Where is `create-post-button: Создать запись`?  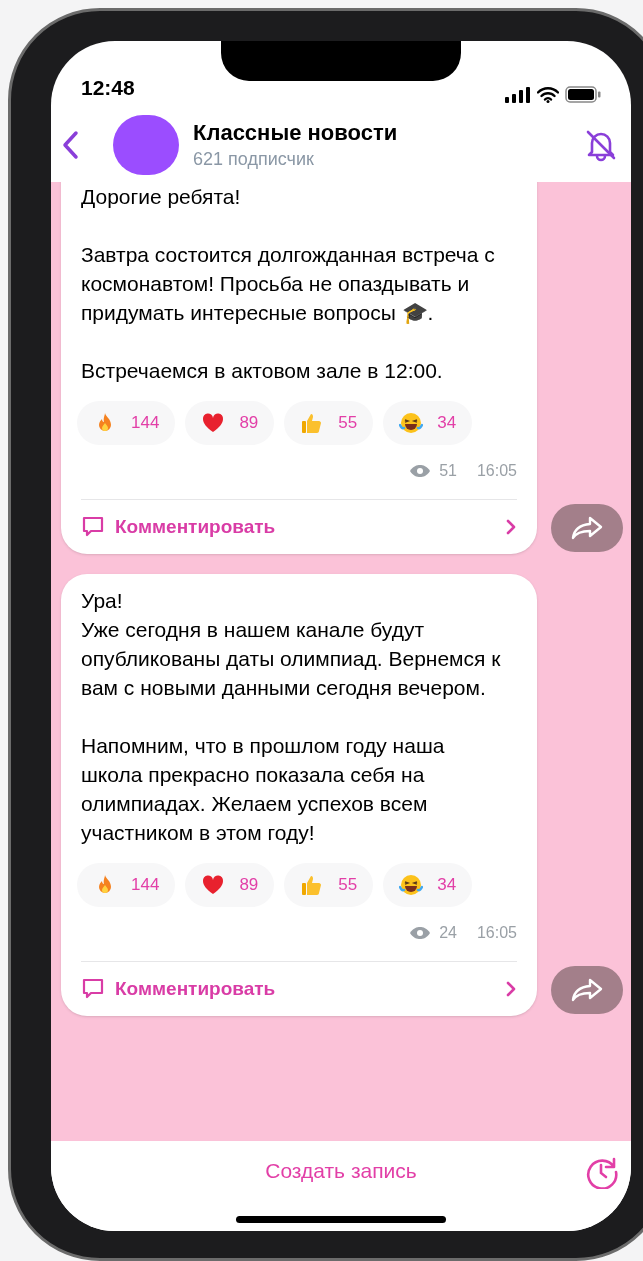 create-post-button: Создать запись is located at coordinates (341, 1171).